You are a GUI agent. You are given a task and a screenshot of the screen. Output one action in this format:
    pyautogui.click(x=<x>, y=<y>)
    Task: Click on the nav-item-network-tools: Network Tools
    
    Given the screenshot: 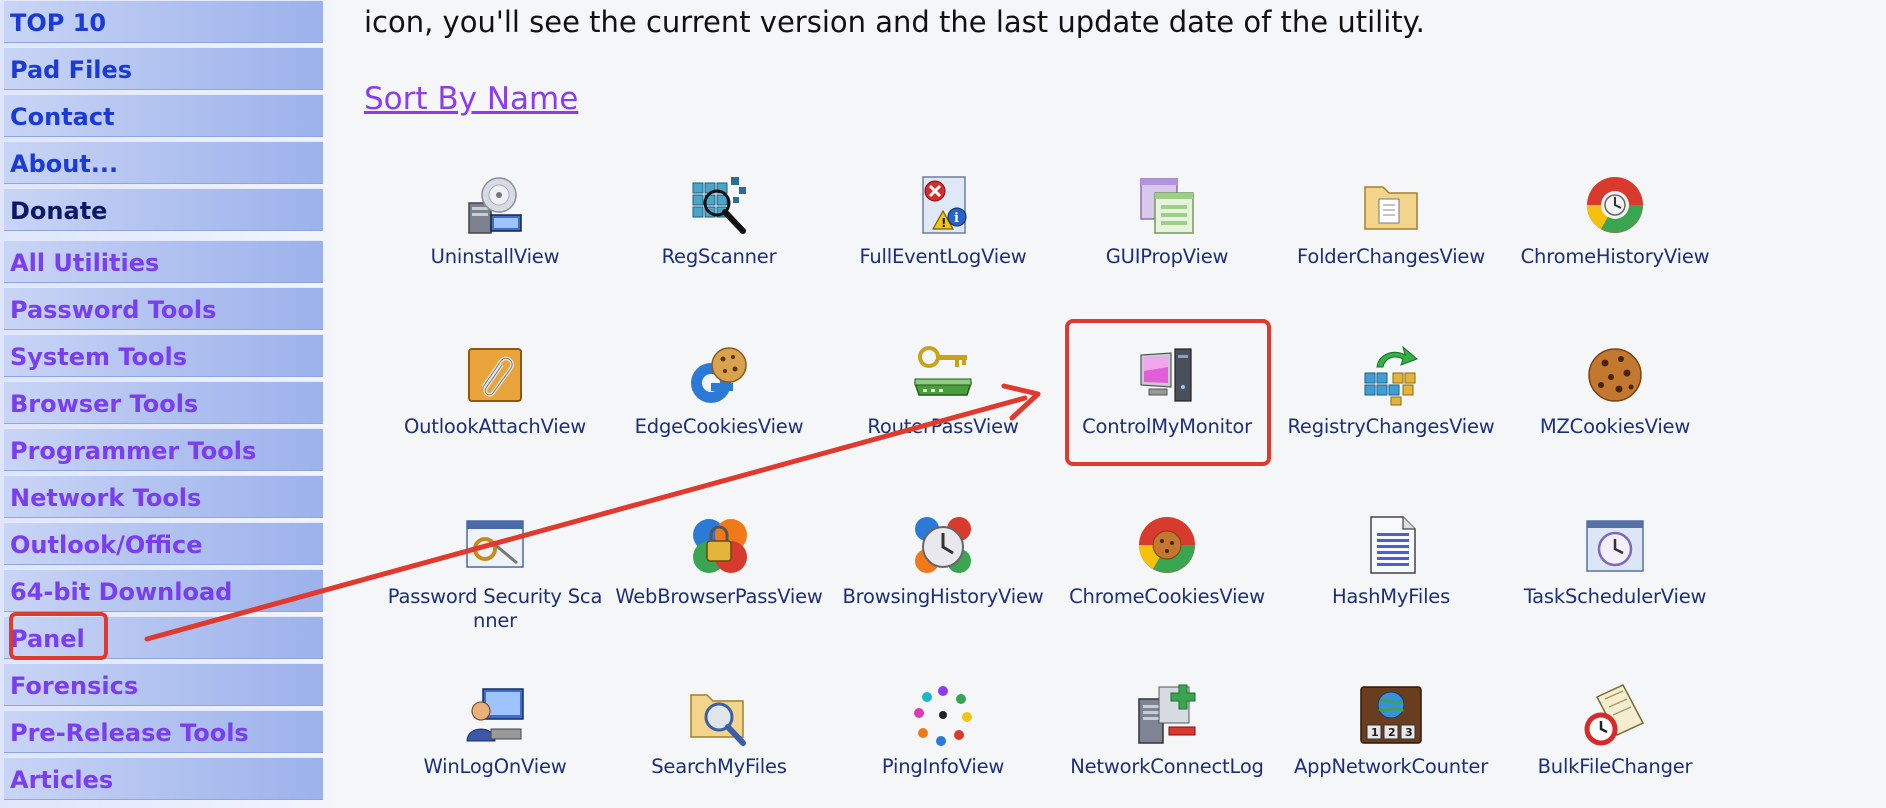 What is the action you would take?
    pyautogui.click(x=163, y=496)
    